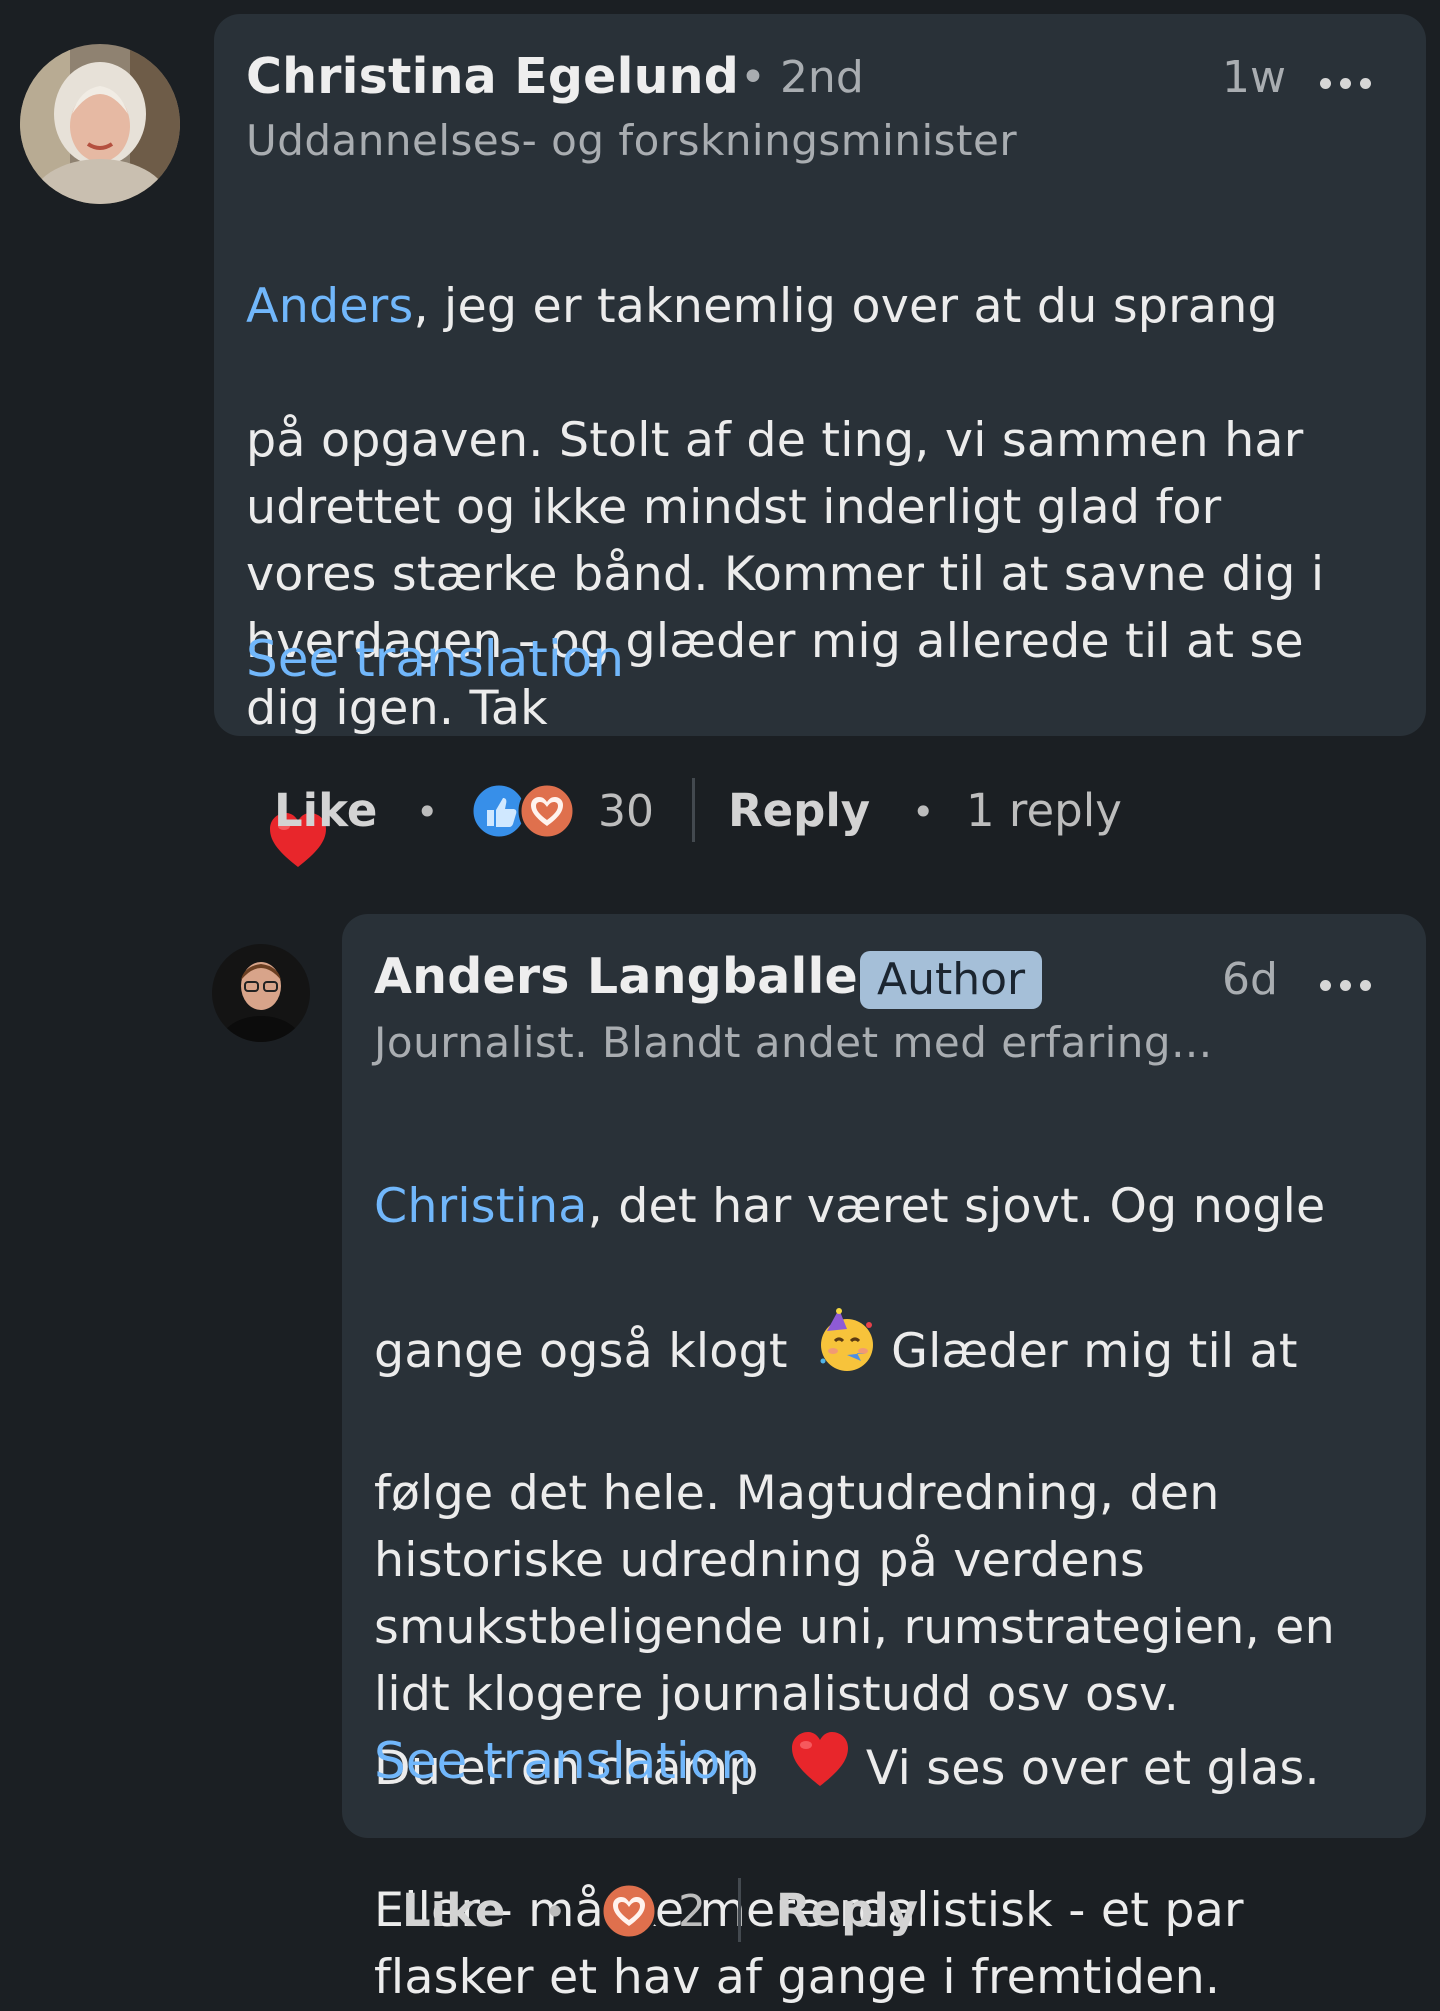 This screenshot has height=2011, width=1440. Describe the element at coordinates (951, 980) in the screenshot. I see `author-badge: Author` at that location.